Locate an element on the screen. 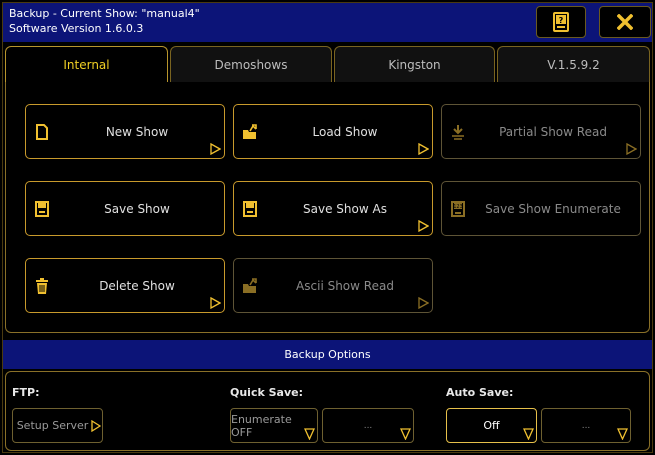  software-version: Software Version 1.6.0.3 is located at coordinates (76, 28).